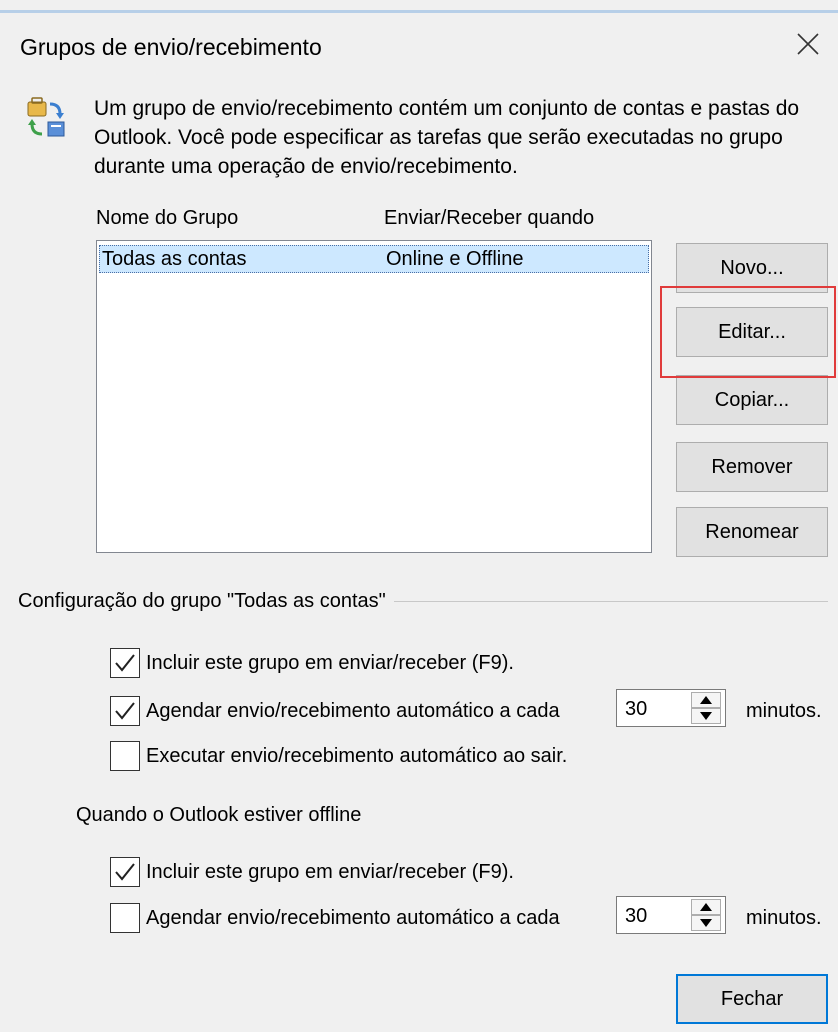 The height and width of the screenshot is (1032, 838). I want to click on schedule-auto-send-receive-checkbox, so click(125, 711).